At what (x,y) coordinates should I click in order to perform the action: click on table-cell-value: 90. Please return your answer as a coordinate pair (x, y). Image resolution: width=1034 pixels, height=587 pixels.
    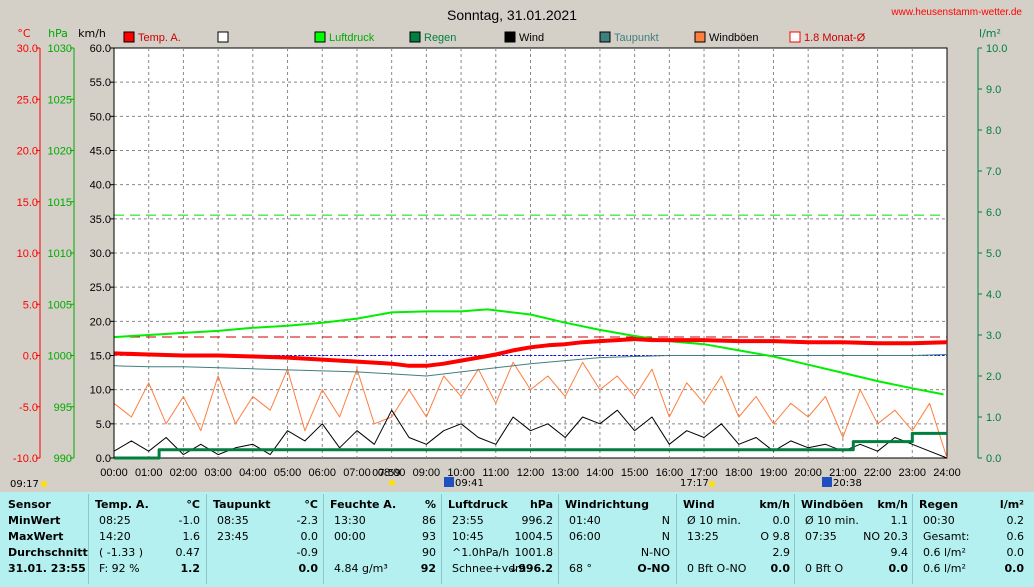
    Looking at the image, I should click on (429, 552).